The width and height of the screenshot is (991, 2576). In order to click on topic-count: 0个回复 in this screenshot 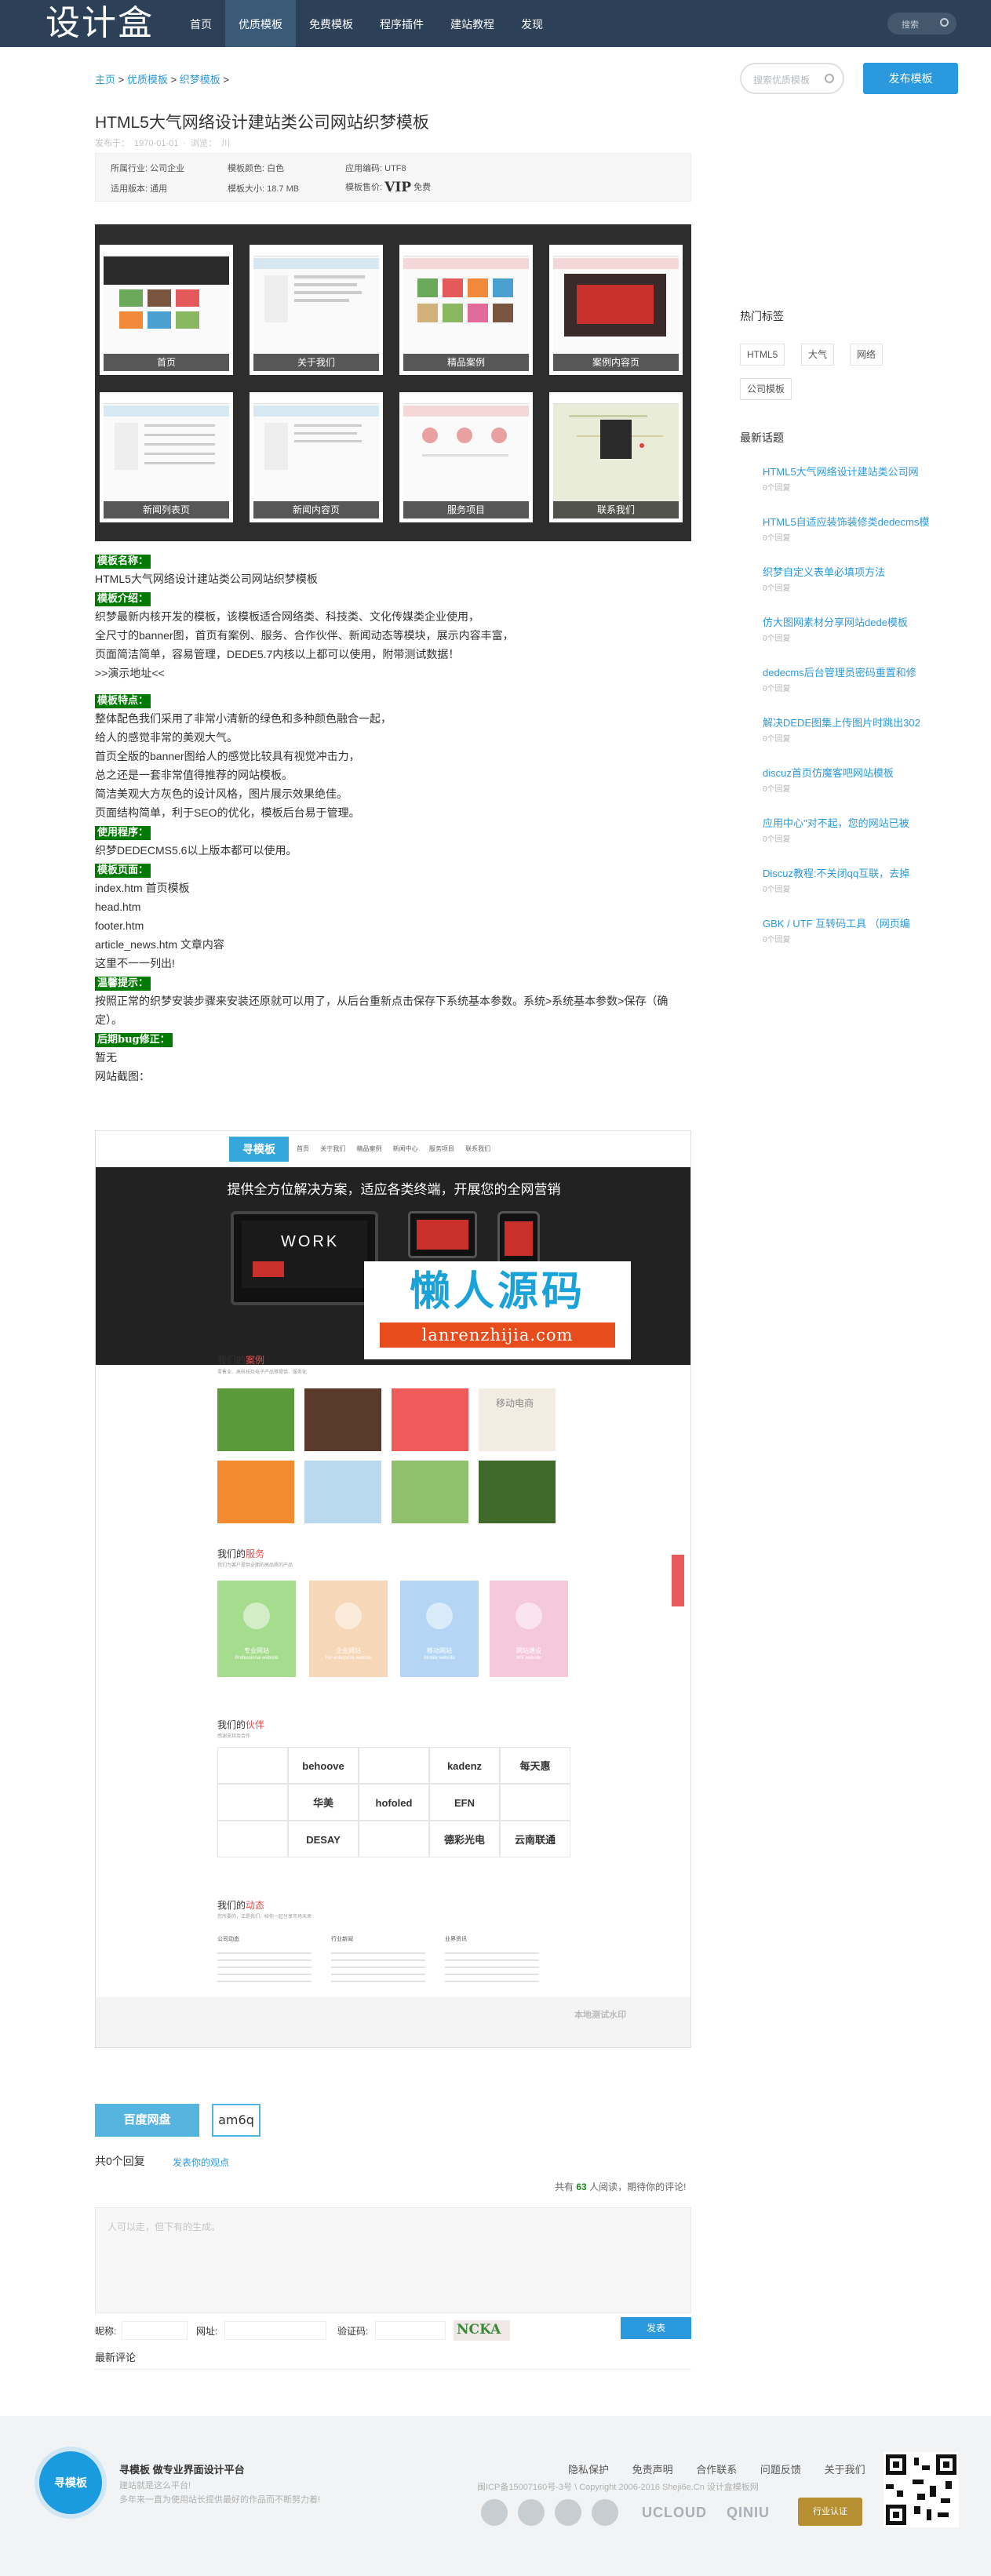, I will do `click(777, 488)`.